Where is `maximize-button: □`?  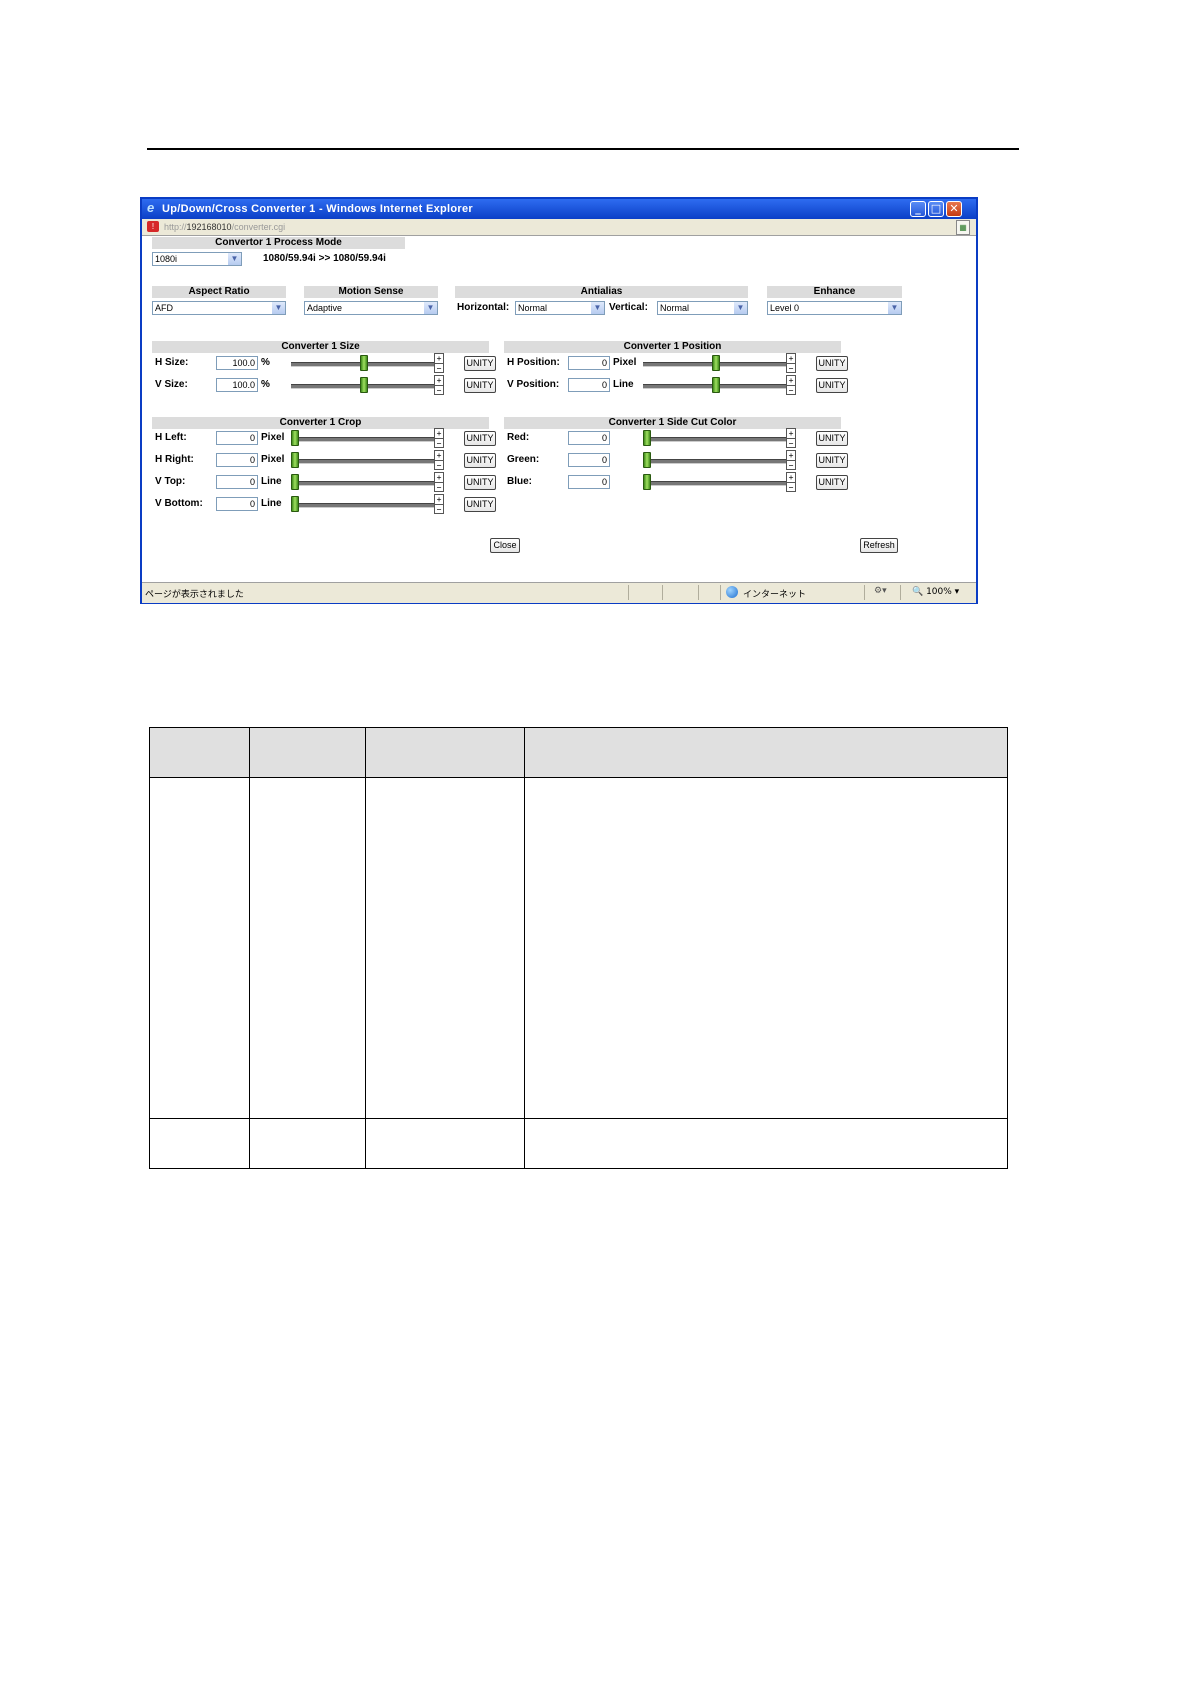
maximize-button: □ is located at coordinates (936, 209).